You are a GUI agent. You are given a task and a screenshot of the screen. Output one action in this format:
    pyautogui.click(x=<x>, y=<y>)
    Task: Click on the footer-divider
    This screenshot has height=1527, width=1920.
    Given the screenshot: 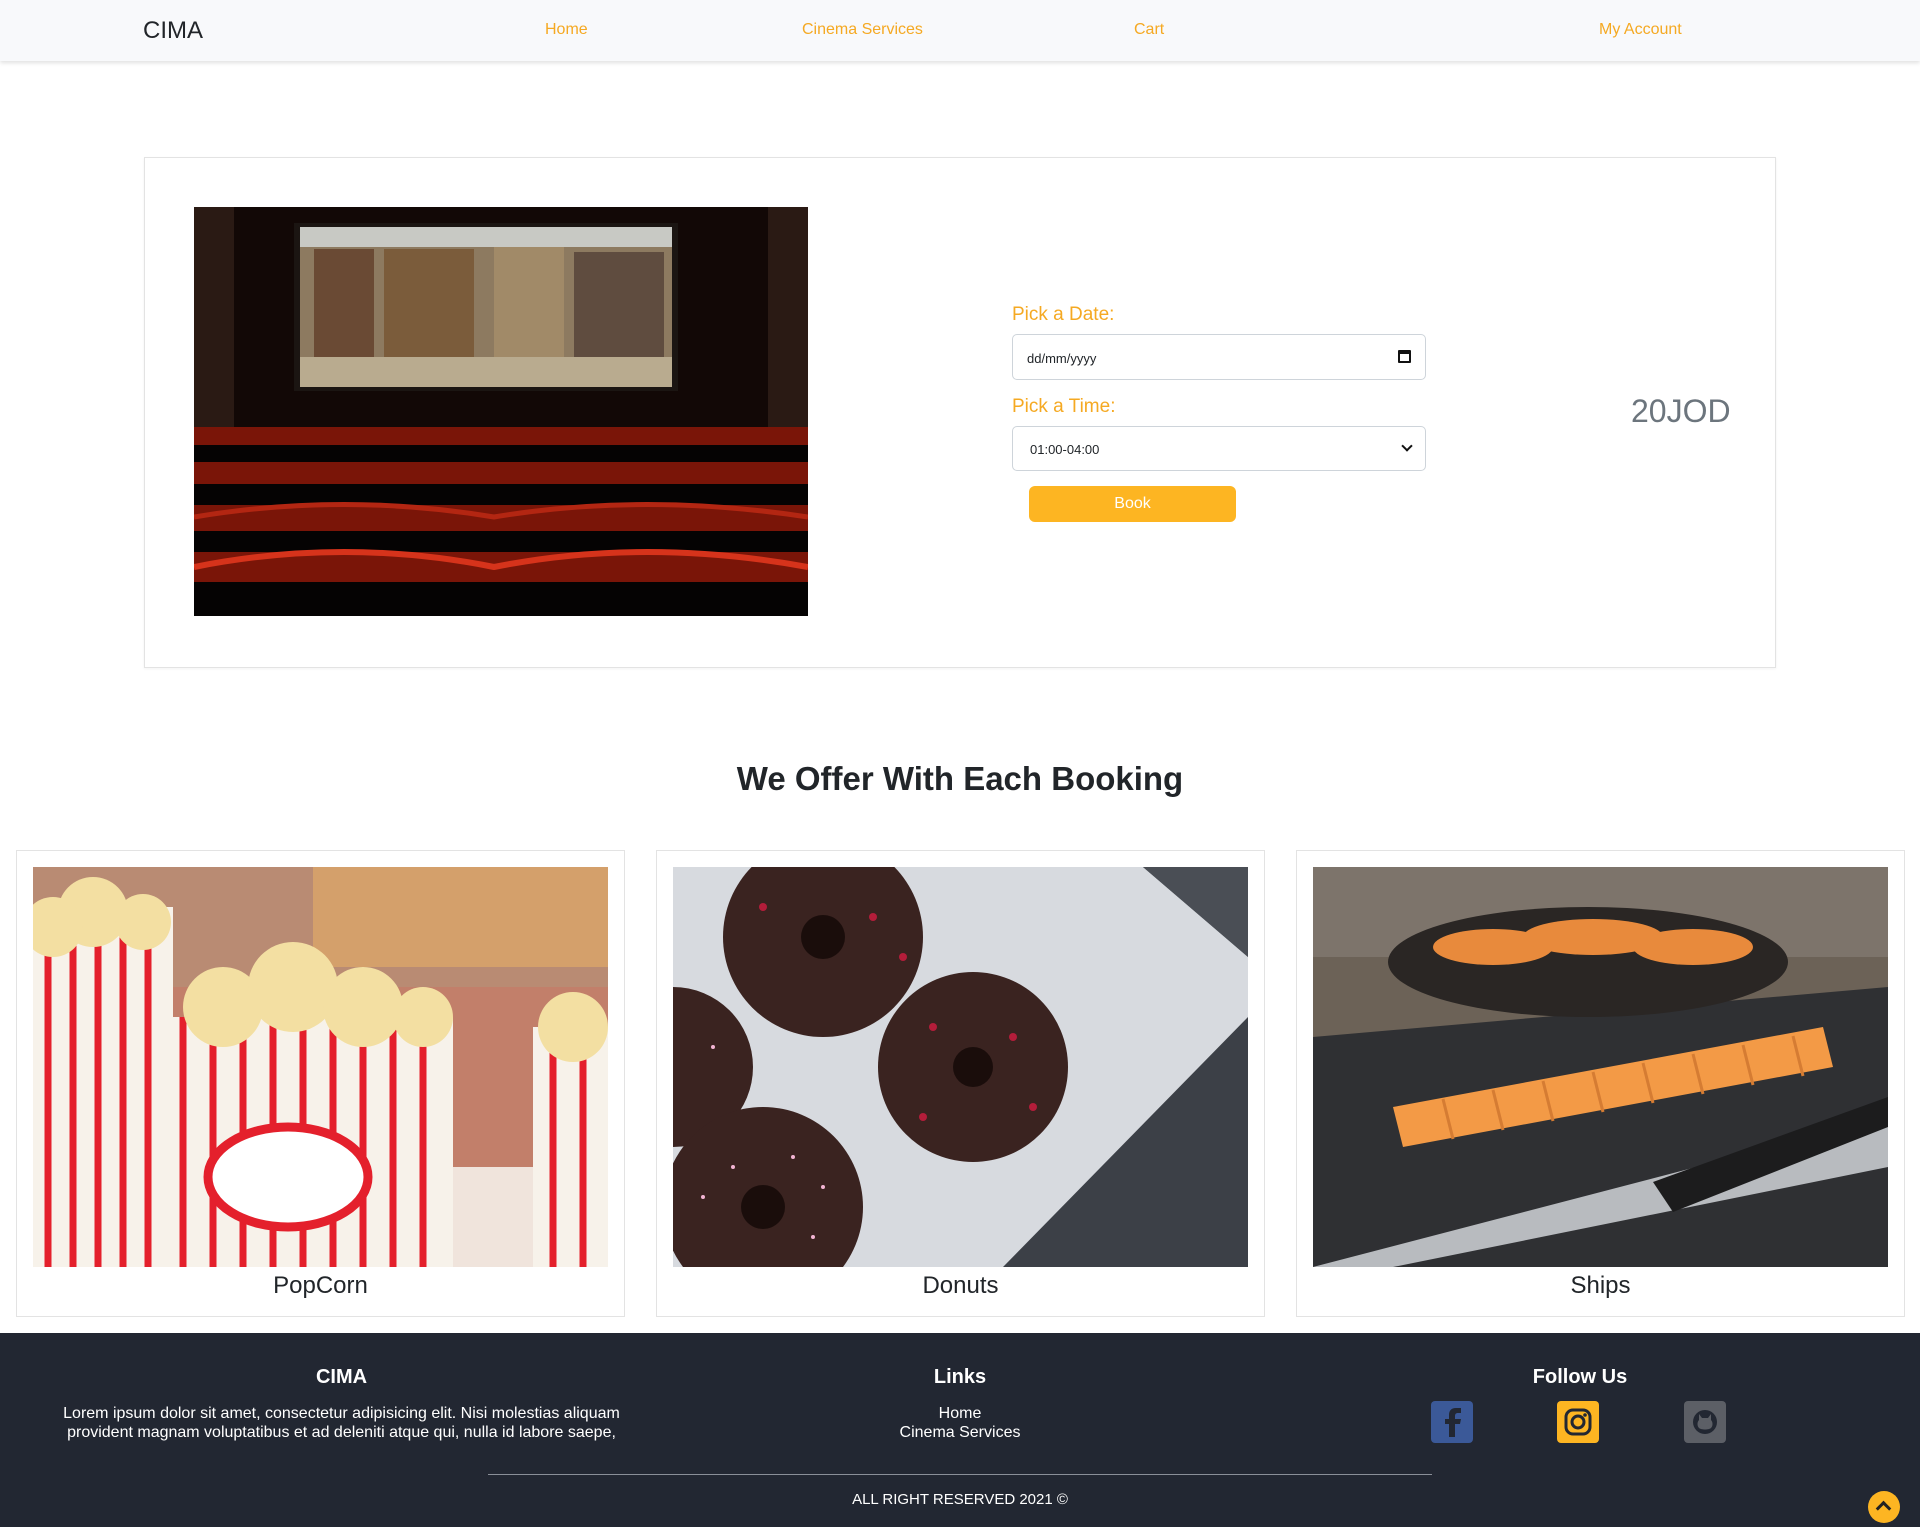 What is the action you would take?
    pyautogui.click(x=960, y=1474)
    